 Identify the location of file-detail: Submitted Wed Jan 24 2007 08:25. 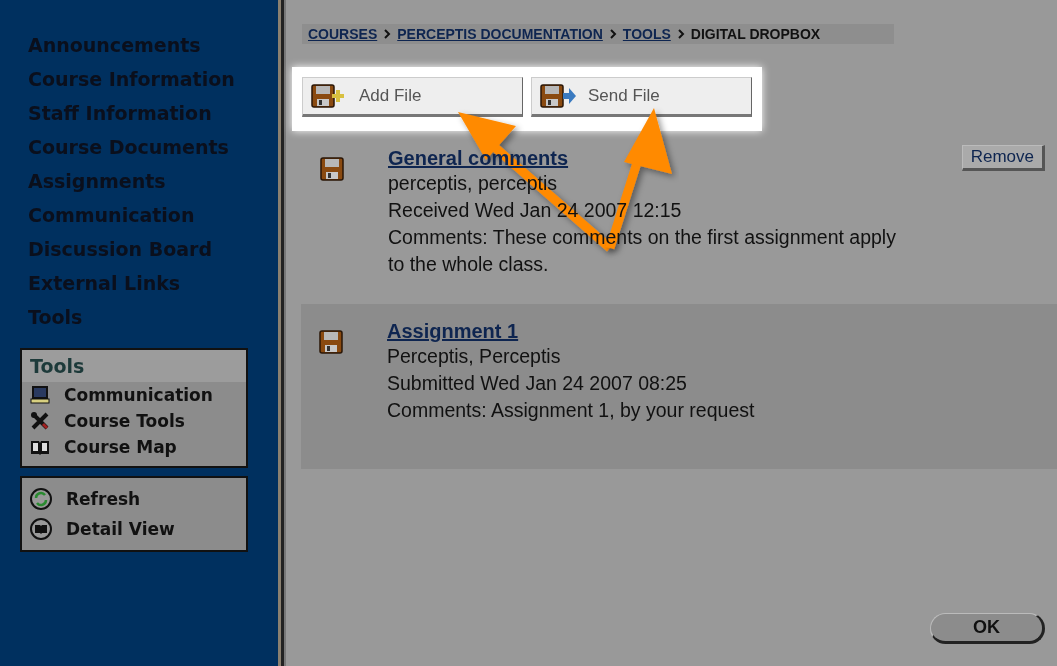
(537, 383).